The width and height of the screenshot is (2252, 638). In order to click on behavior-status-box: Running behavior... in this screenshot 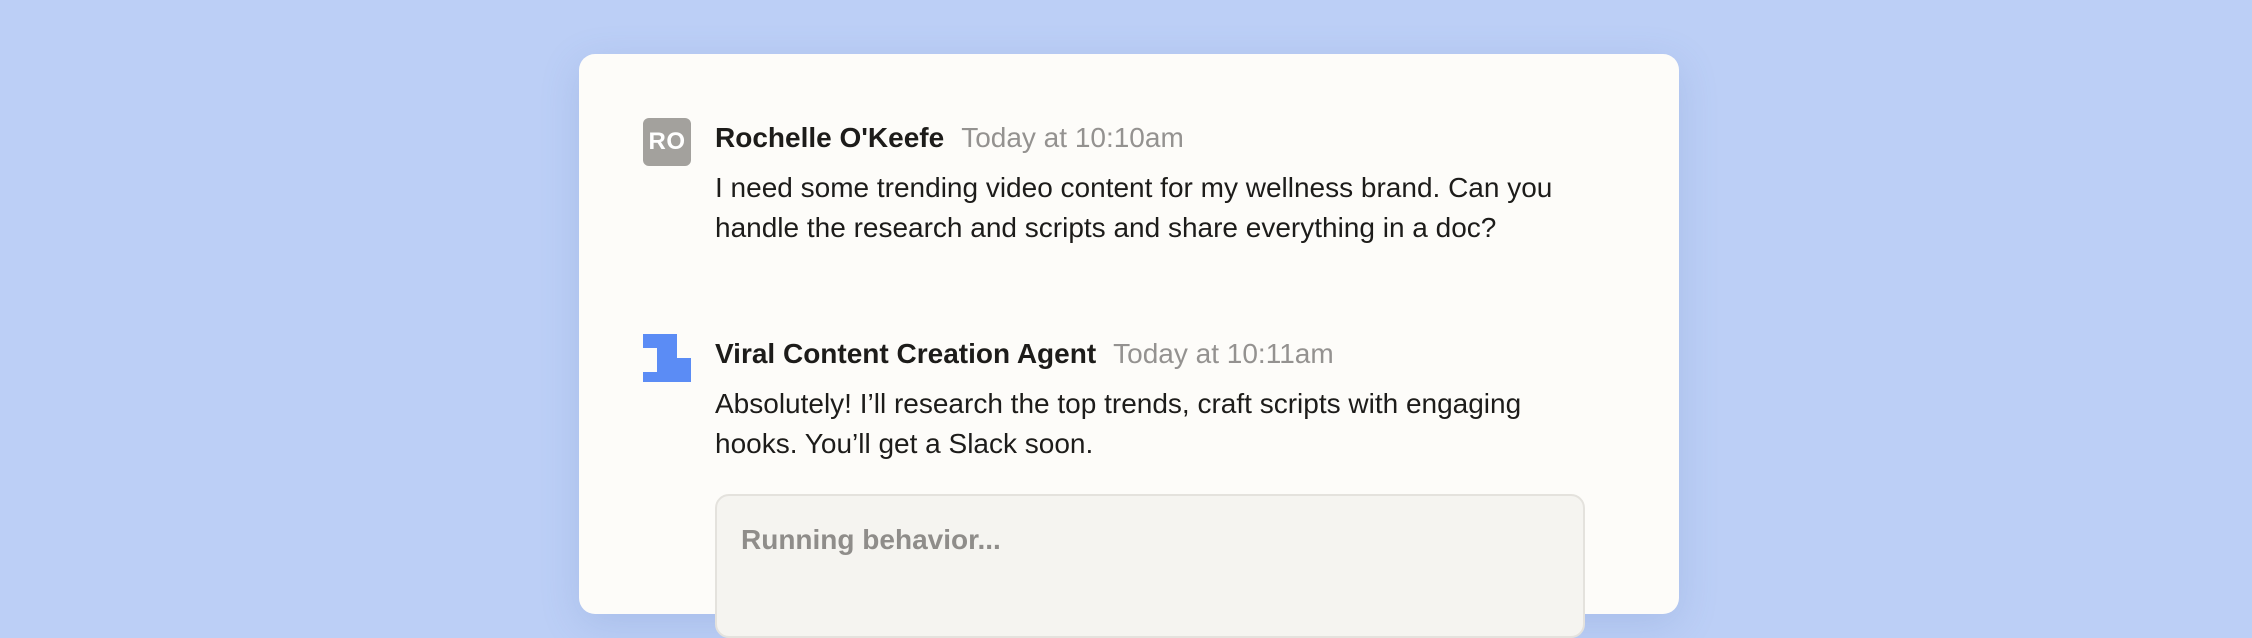, I will do `click(1150, 566)`.